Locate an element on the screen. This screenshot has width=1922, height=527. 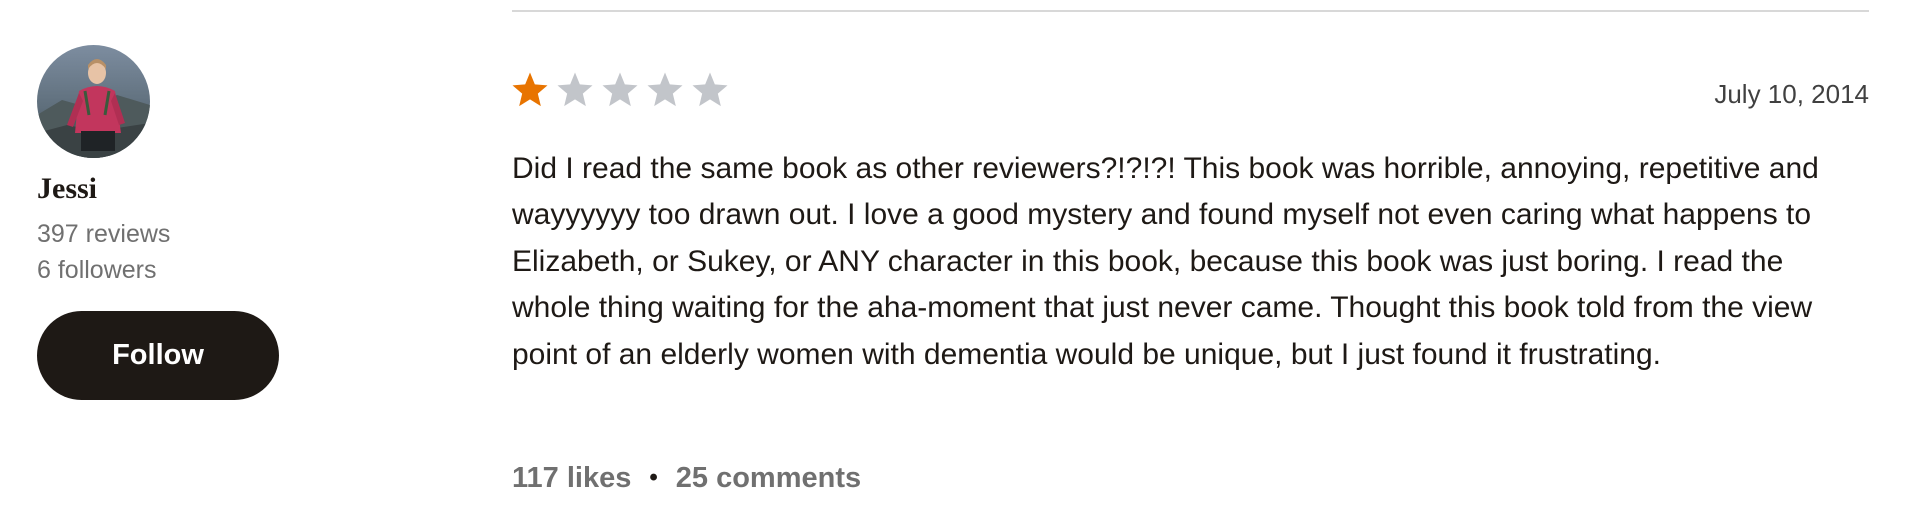
star-rating is located at coordinates (620, 90).